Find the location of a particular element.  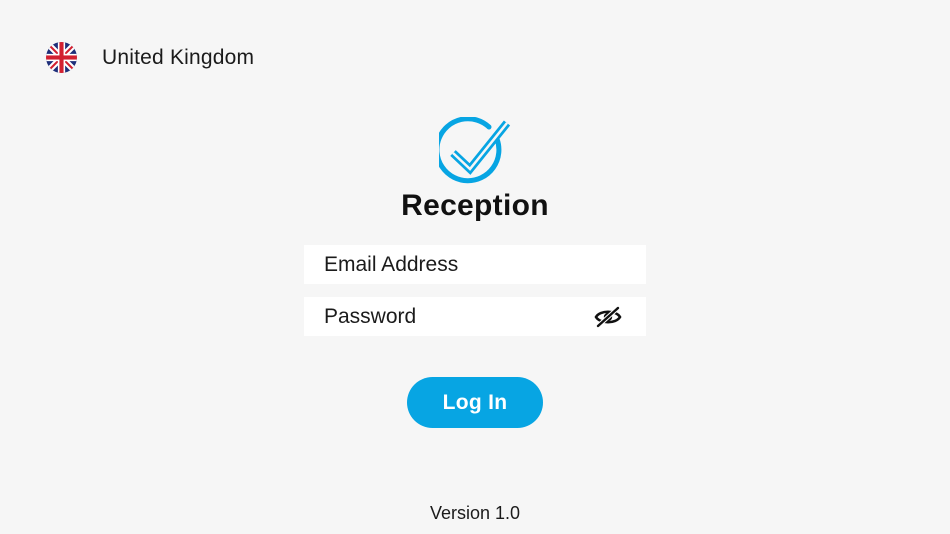

password-input is located at coordinates (449, 316).